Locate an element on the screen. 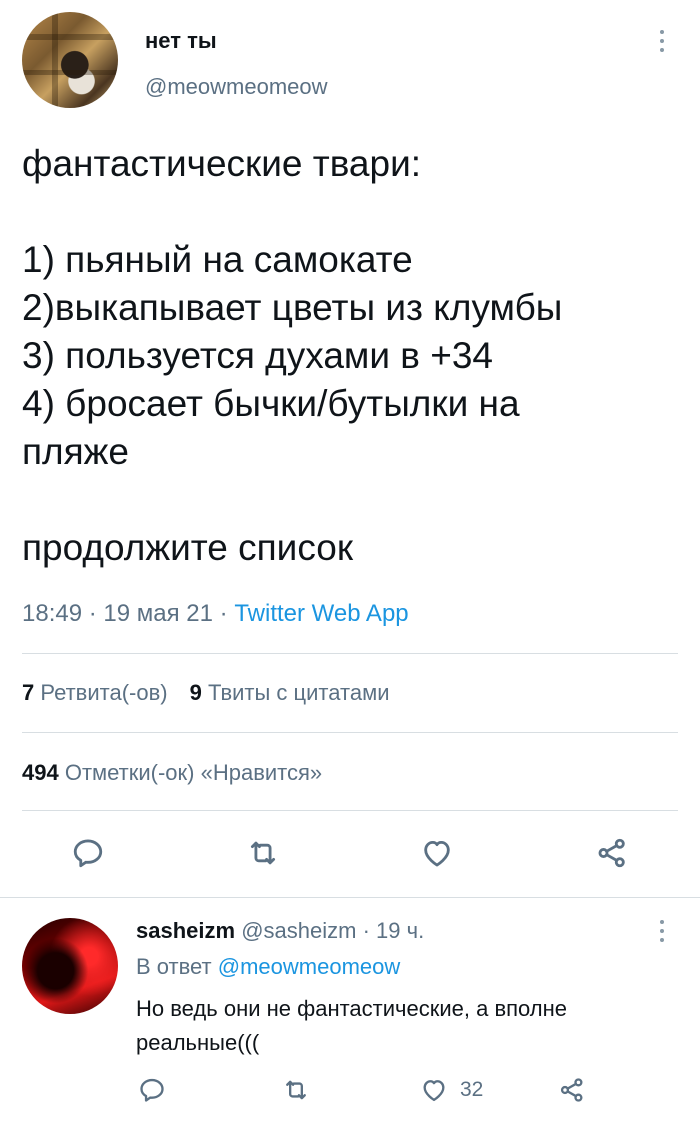  quotes-link: 9 Твиты с цитатами is located at coordinates (290, 692).